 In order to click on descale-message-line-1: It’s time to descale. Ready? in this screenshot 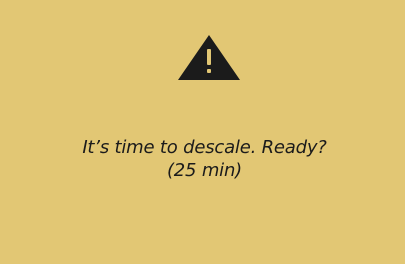, I will do `click(204, 147)`.